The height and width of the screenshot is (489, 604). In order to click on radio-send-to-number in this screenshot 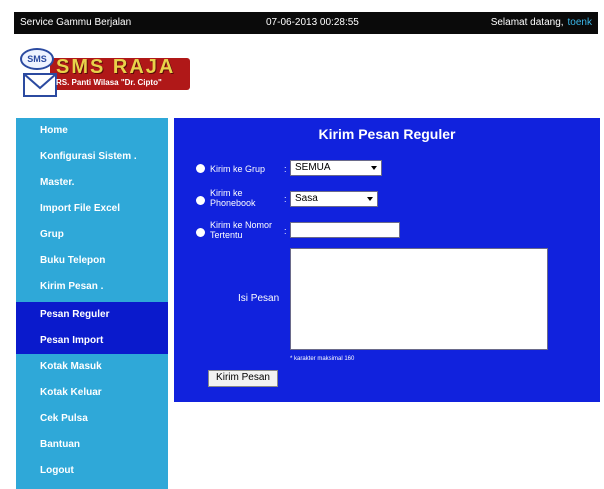, I will do `click(200, 232)`.